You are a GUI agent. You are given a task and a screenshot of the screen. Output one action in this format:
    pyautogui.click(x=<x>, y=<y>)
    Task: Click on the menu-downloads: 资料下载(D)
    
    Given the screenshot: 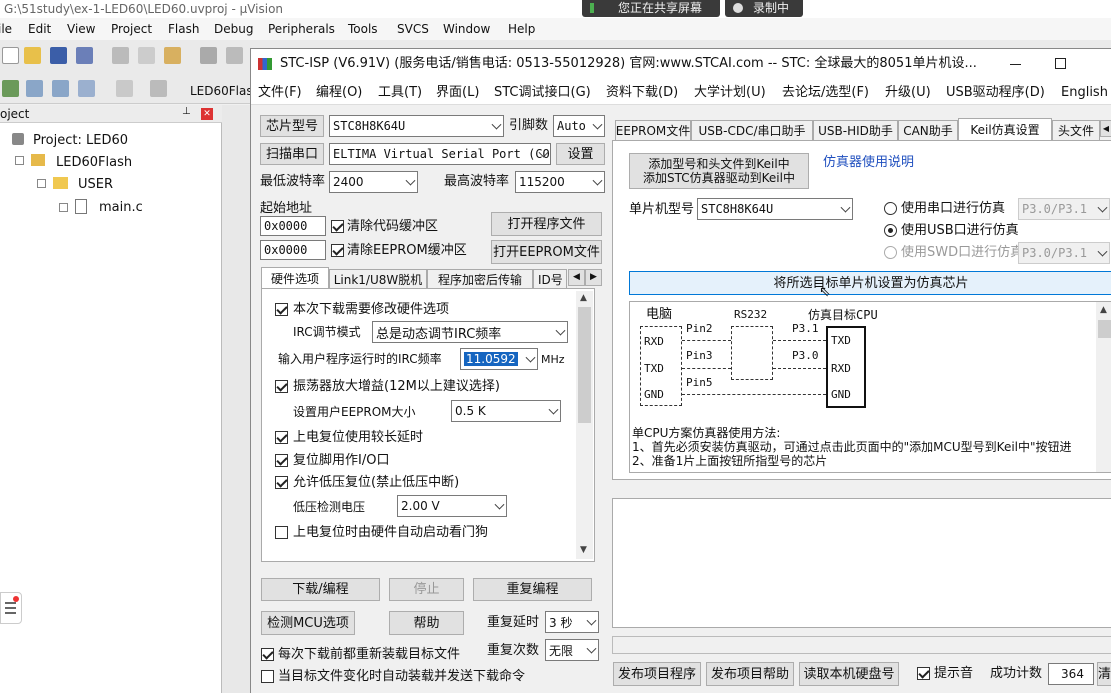 What is the action you would take?
    pyautogui.click(x=642, y=92)
    